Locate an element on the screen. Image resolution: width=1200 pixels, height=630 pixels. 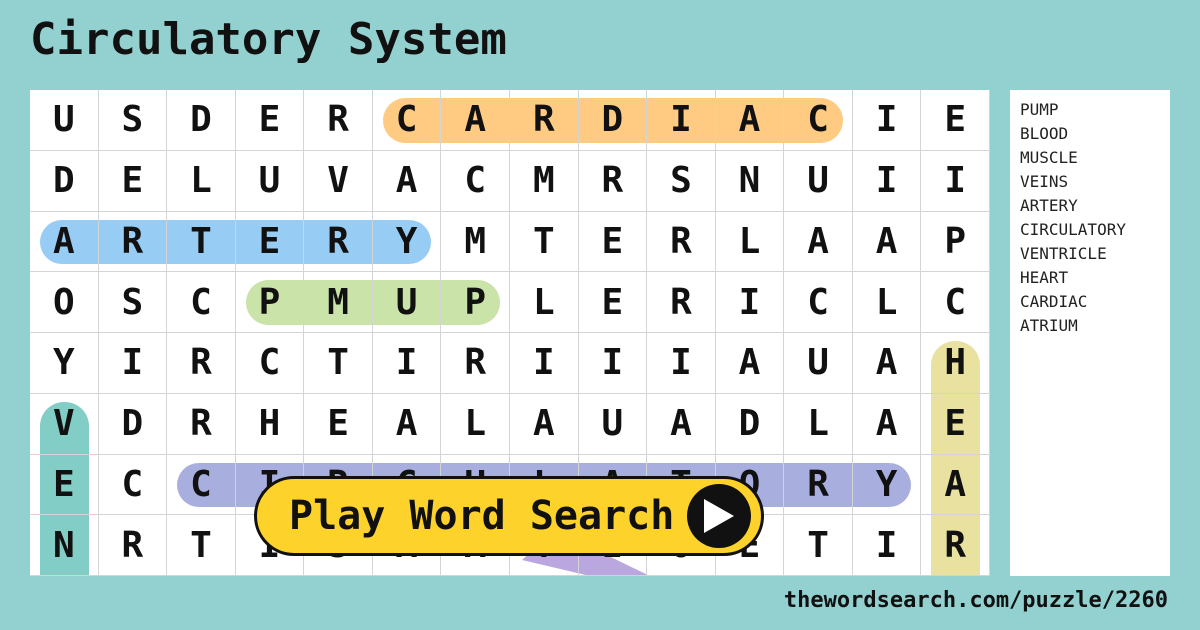
play-word-search-button: Play Word Search is located at coordinates (509, 516).